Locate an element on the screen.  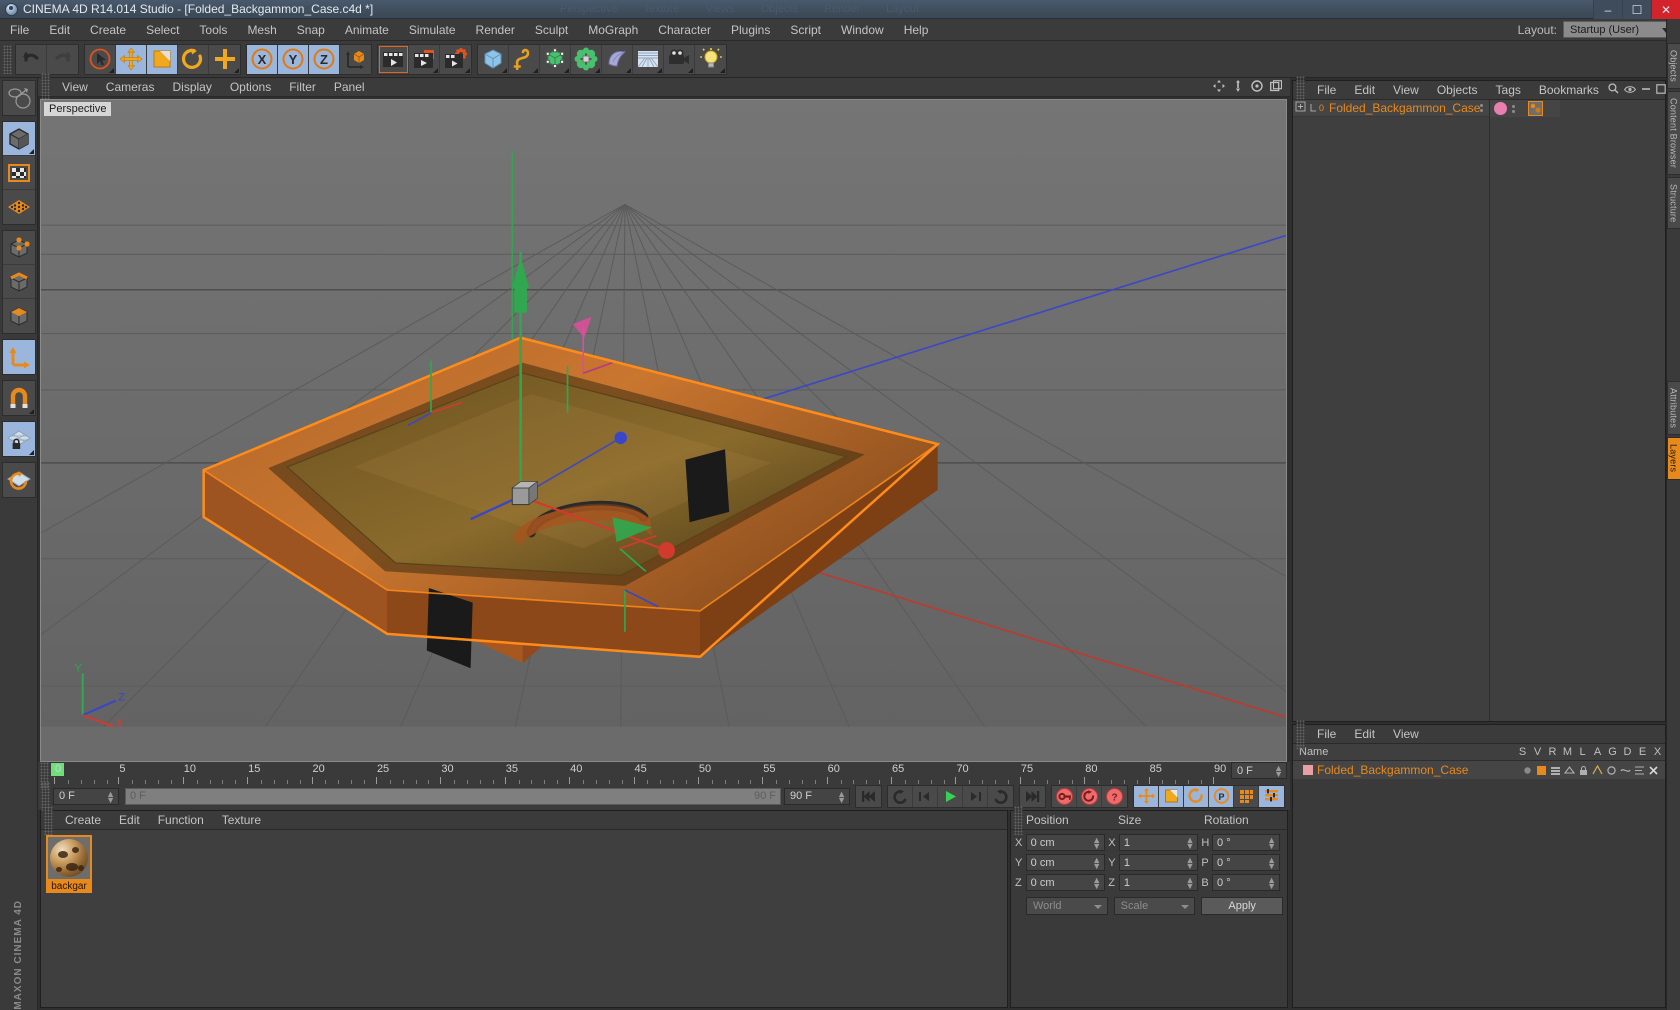
points-mode-button is located at coordinates (18, 248).